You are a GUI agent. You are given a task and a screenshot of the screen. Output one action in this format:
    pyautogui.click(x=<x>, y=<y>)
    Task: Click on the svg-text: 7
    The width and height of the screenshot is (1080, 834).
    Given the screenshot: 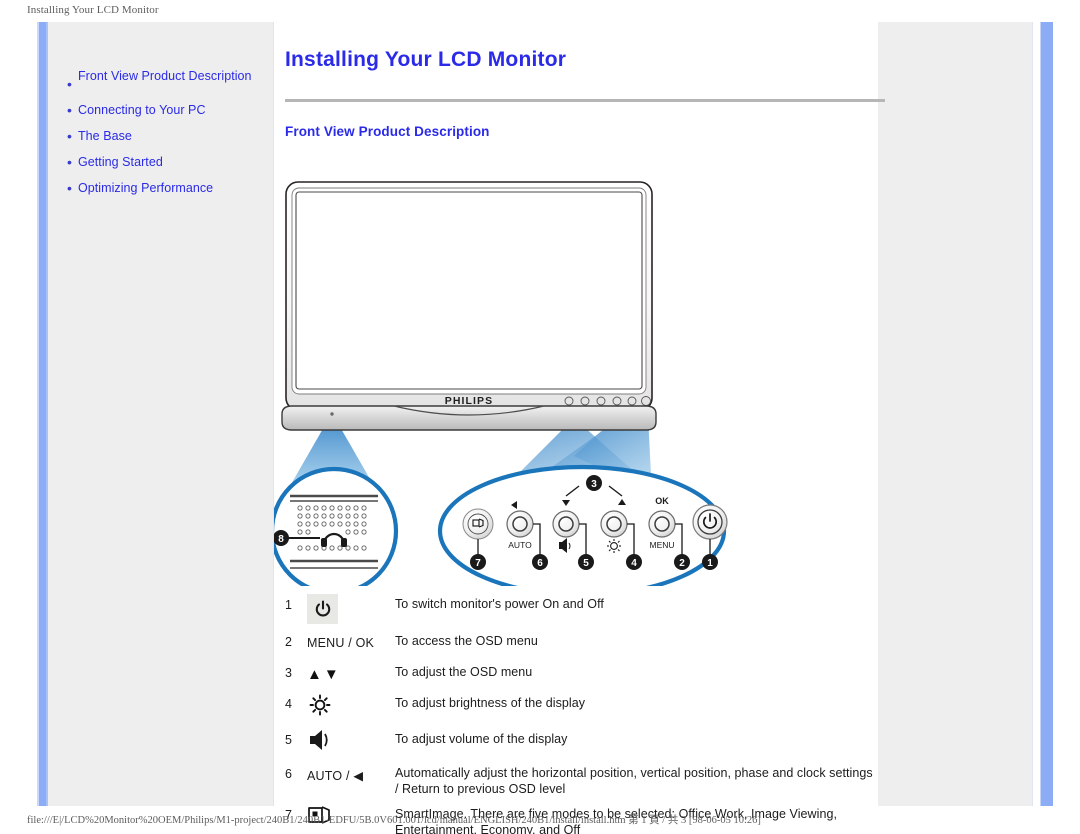 What is the action you would take?
    pyautogui.click(x=478, y=563)
    